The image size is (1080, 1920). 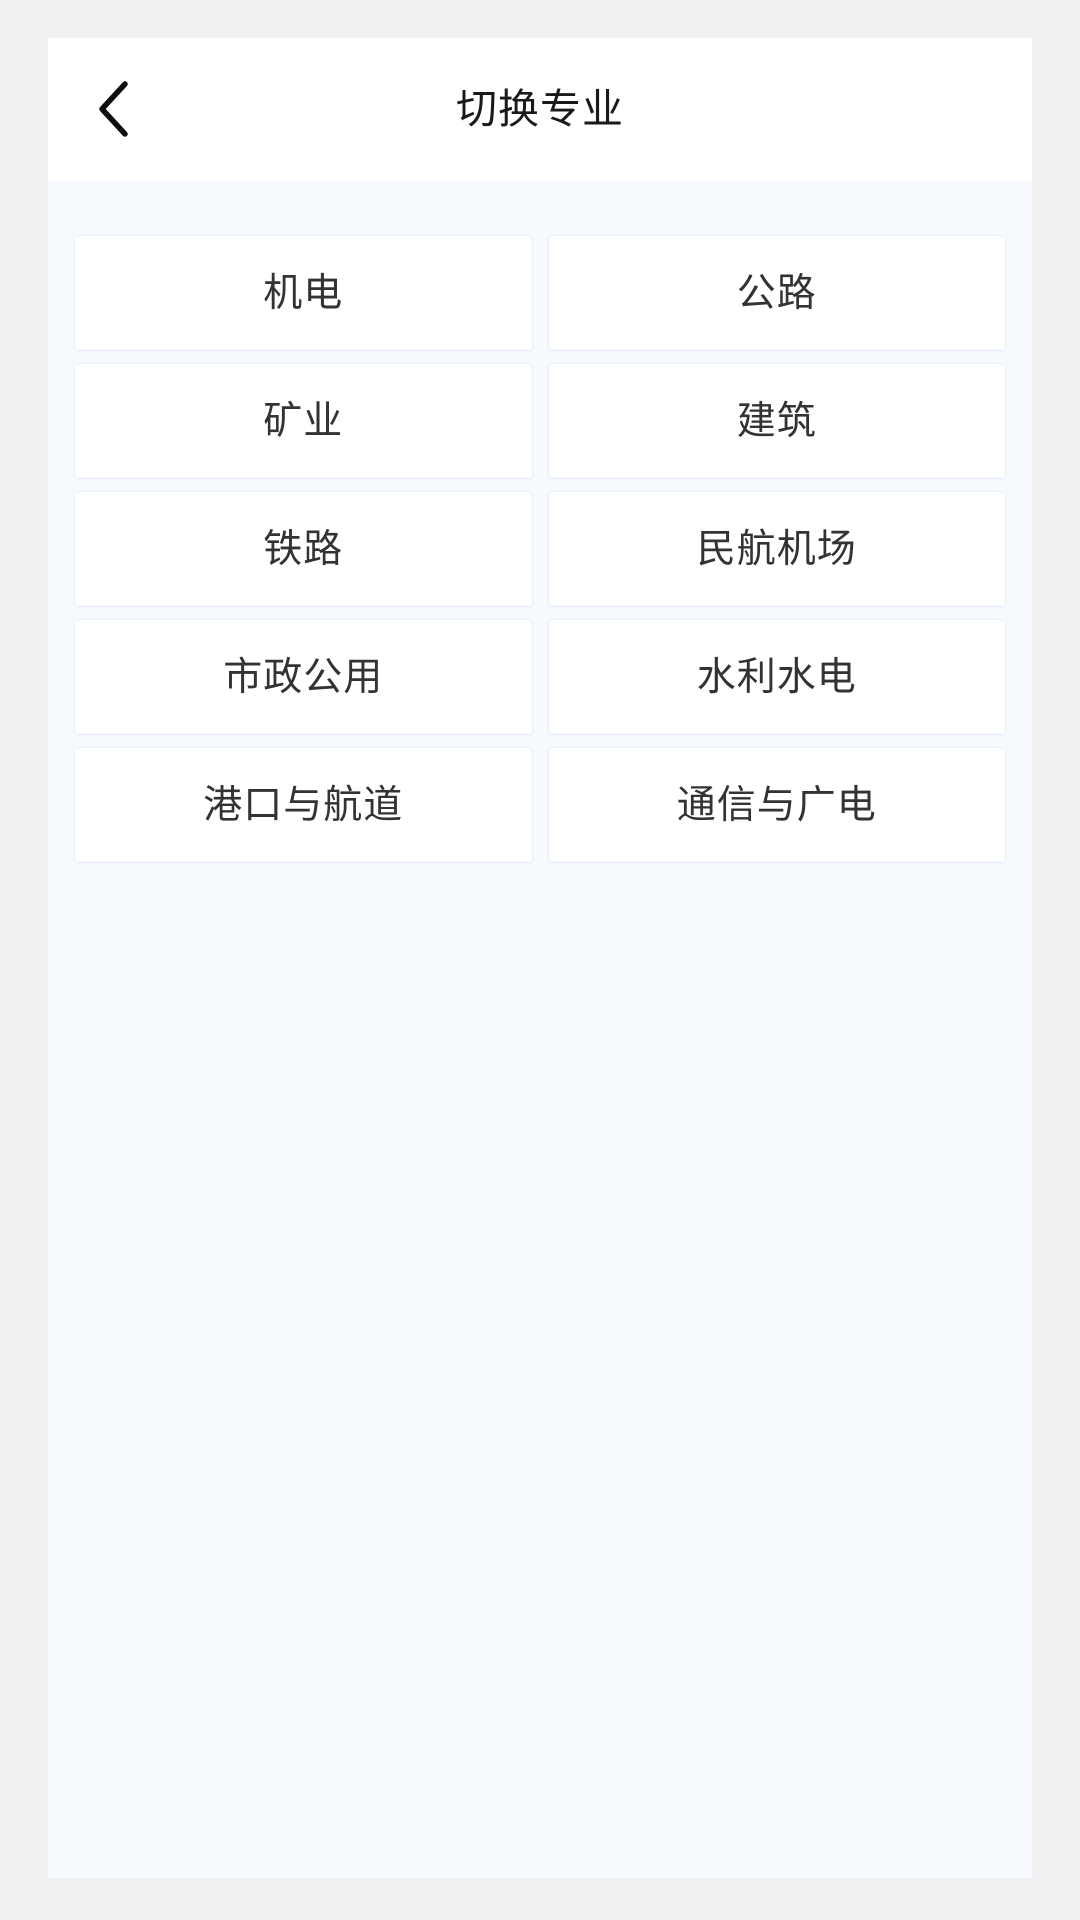 I want to click on major-card-label: 公路, so click(x=776, y=293).